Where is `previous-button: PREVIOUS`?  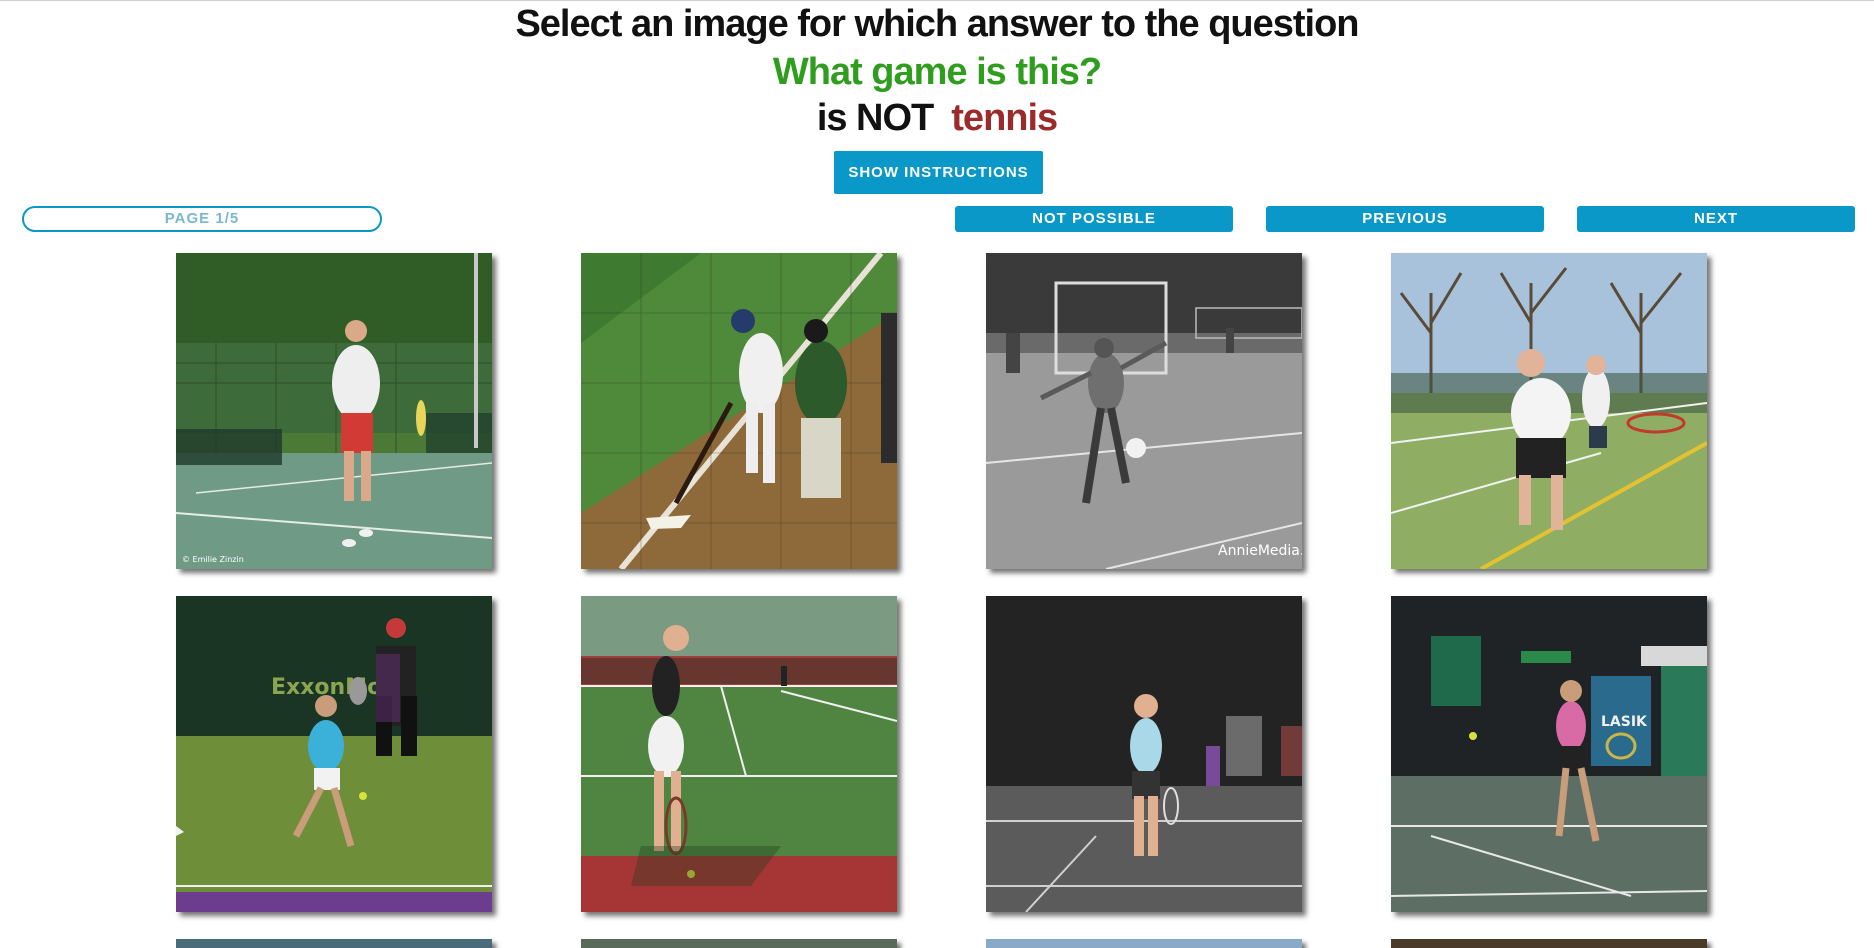
previous-button: PREVIOUS is located at coordinates (1405, 219).